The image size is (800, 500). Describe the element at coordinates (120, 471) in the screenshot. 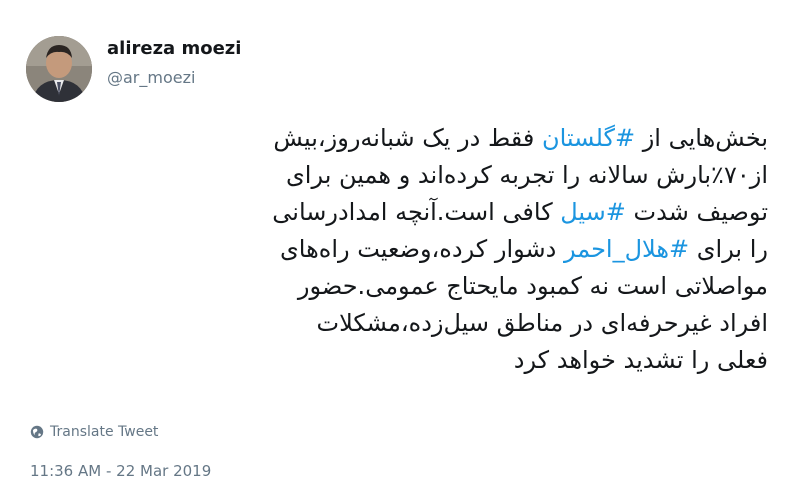

I see `tweet-timestamp: 11:36 AM - 22 Mar 2019` at that location.